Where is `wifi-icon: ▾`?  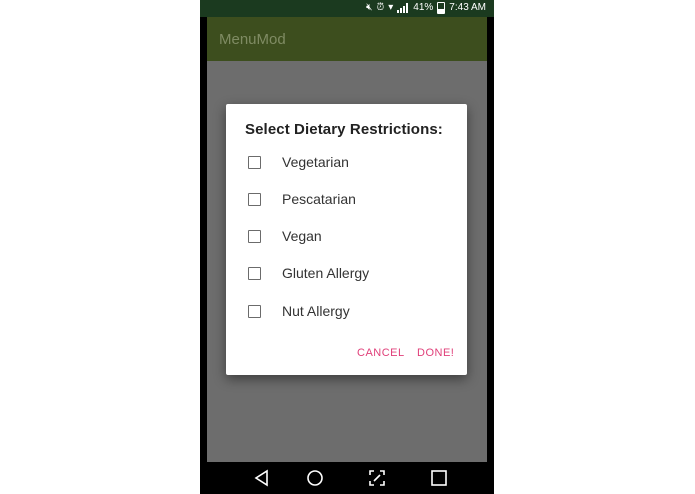 wifi-icon: ▾ is located at coordinates (391, 7).